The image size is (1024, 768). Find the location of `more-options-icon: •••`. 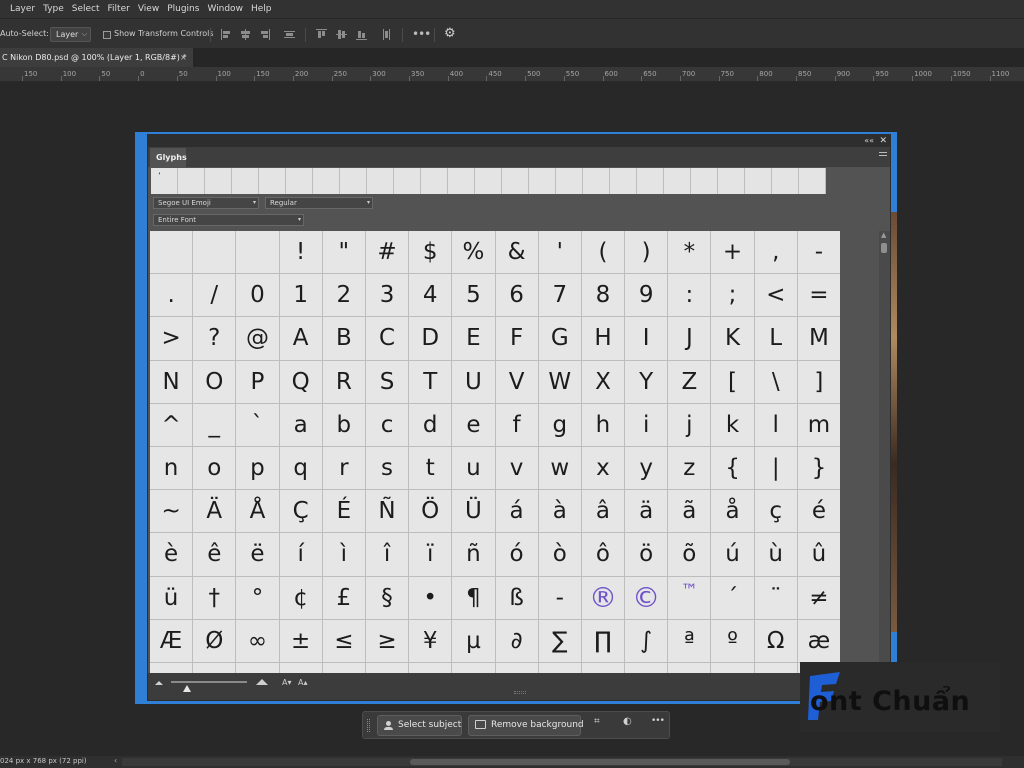

more-options-icon: ••• is located at coordinates (658, 721).